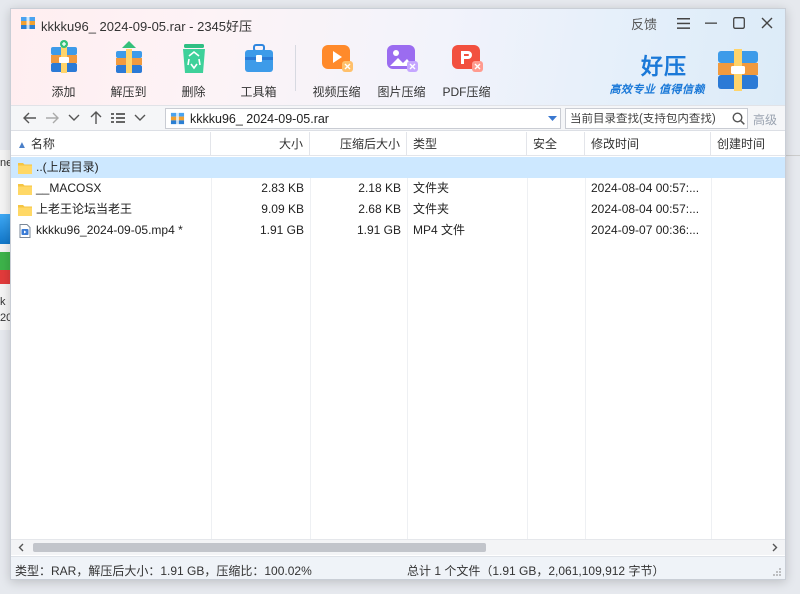 The image size is (800, 594). I want to click on search-button, so click(738, 118).